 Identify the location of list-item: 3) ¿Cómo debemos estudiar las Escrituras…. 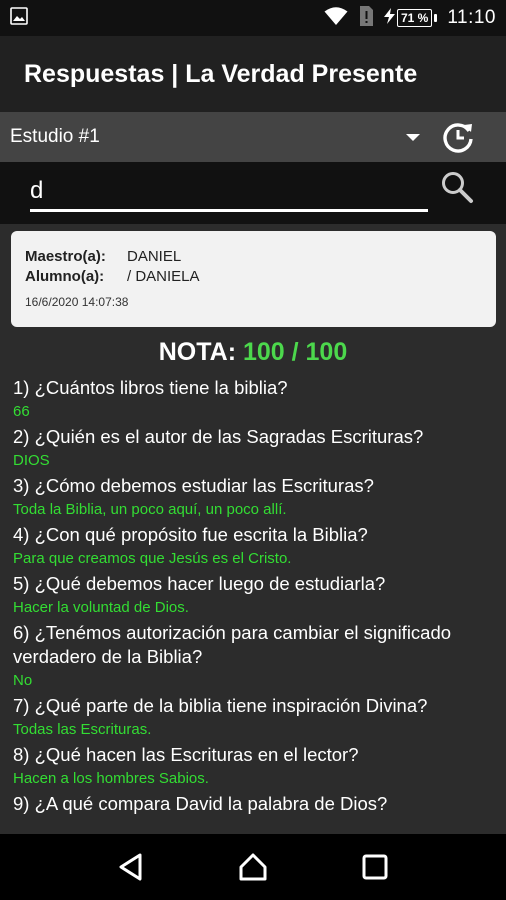
(256, 497).